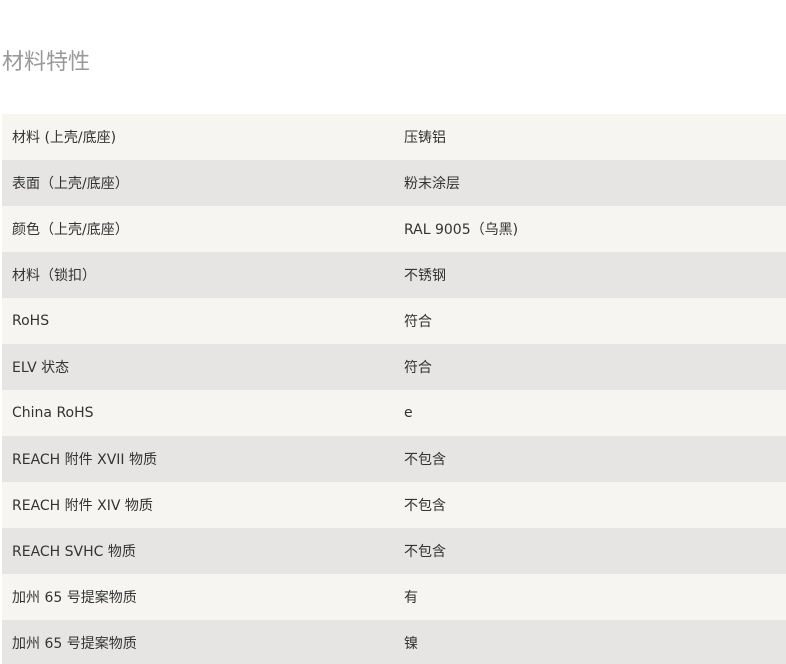 The width and height of the screenshot is (786, 664). What do you see at coordinates (394, 459) in the screenshot?
I see `table-row: REACH 附件 XVII 物质 不包含` at bounding box center [394, 459].